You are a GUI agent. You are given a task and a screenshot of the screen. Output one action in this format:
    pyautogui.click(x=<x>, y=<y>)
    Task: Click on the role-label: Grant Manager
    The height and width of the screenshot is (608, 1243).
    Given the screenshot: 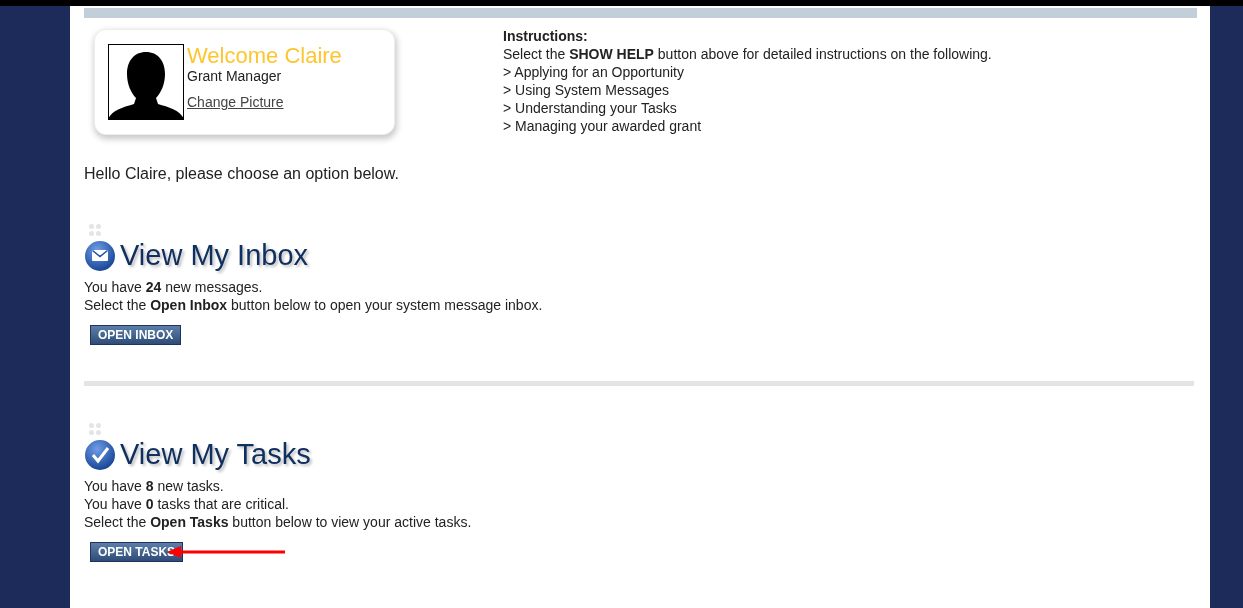 What is the action you would take?
    pyautogui.click(x=235, y=76)
    